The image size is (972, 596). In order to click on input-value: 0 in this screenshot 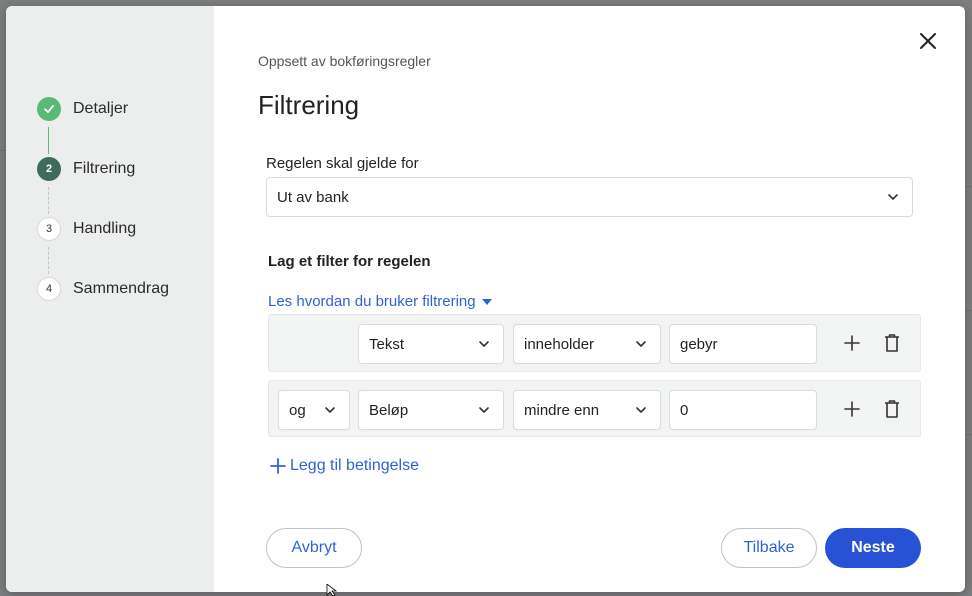, I will do `click(684, 410)`.